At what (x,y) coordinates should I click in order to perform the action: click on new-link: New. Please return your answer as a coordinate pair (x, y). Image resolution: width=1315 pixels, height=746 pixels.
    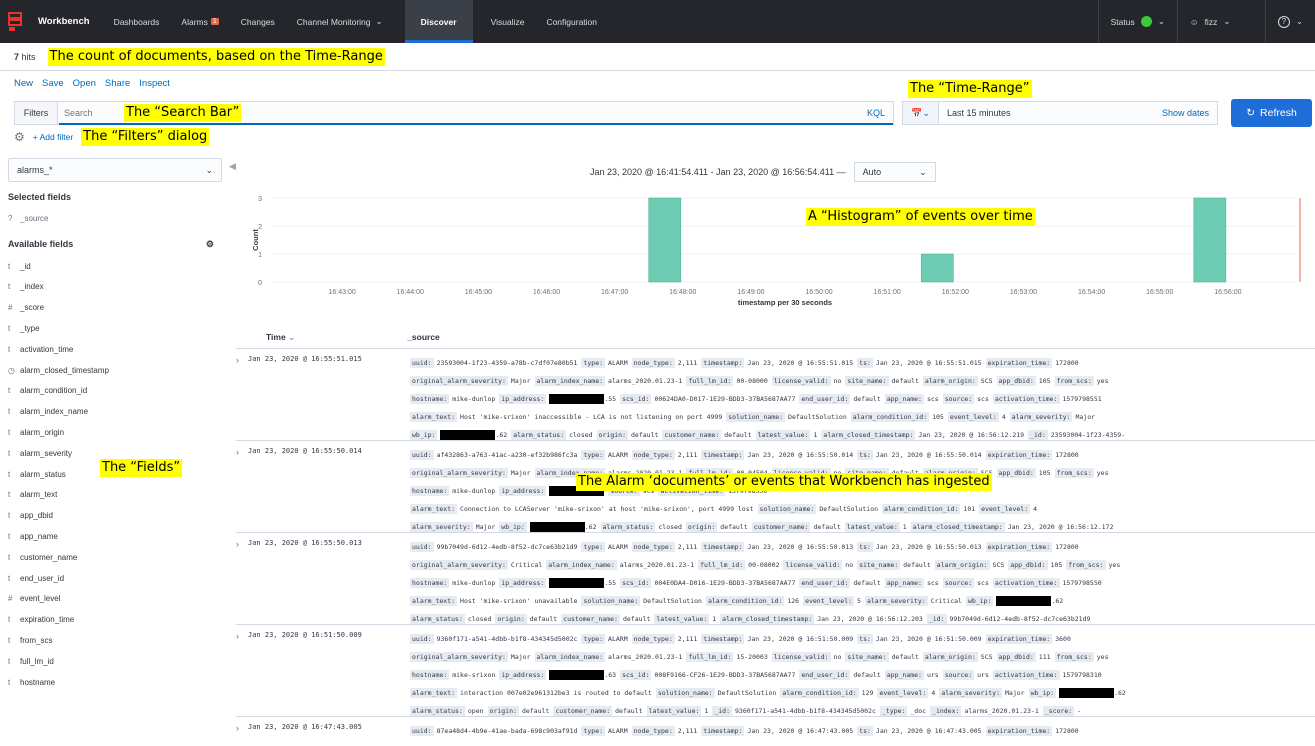
    Looking at the image, I should click on (23, 83).